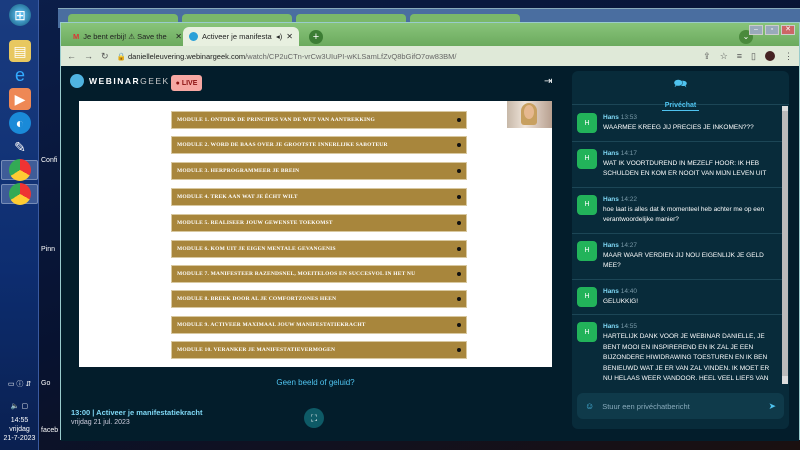 This screenshot has height=450, width=800. What do you see at coordinates (628, 326) in the screenshot?
I see `message-time: 14:55` at bounding box center [628, 326].